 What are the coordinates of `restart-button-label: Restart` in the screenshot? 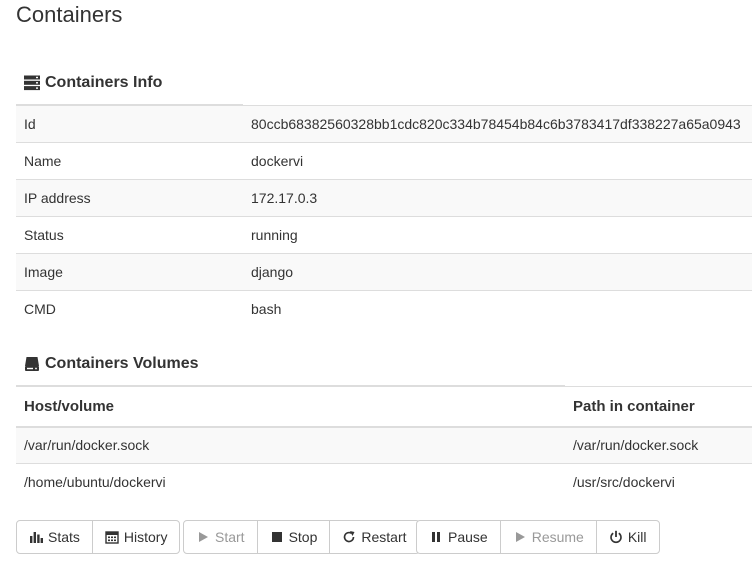 It's located at (384, 537).